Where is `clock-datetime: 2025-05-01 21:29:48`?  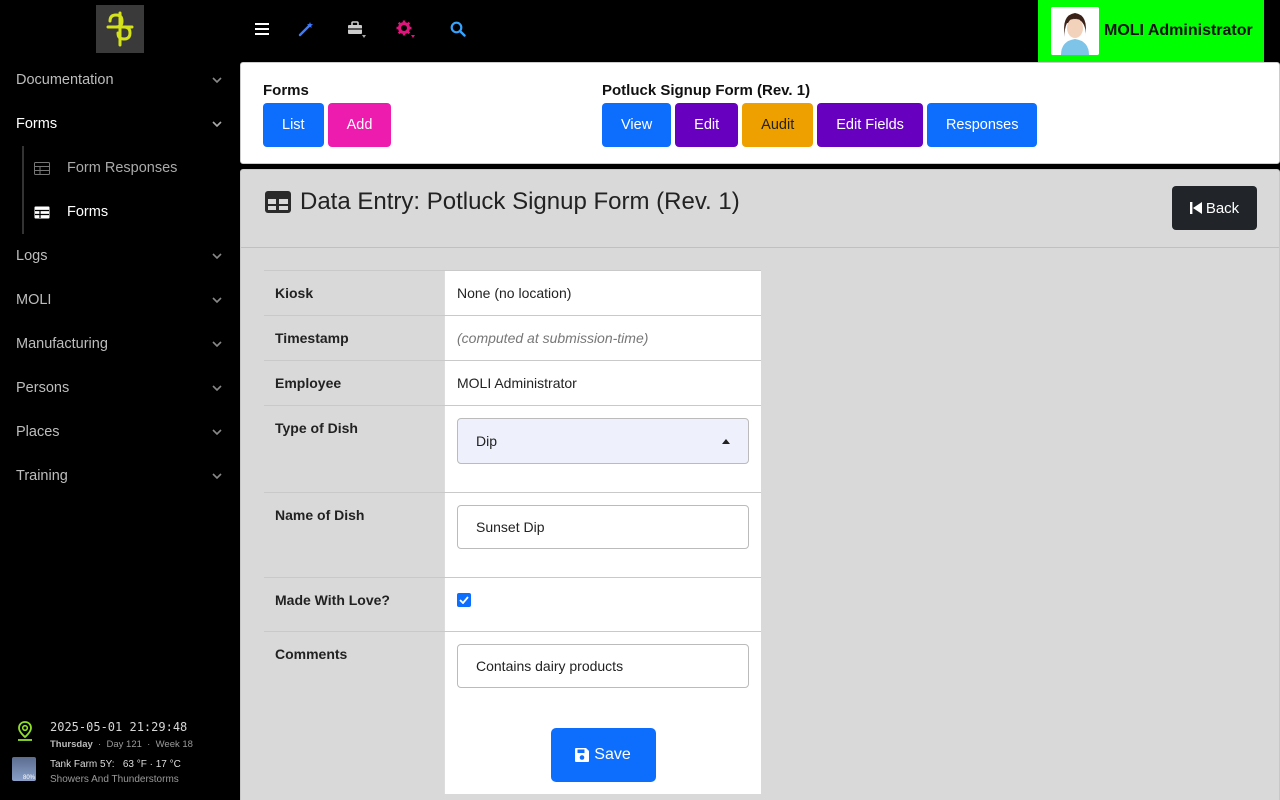
clock-datetime: 2025-05-01 21:29:48 is located at coordinates (119, 727).